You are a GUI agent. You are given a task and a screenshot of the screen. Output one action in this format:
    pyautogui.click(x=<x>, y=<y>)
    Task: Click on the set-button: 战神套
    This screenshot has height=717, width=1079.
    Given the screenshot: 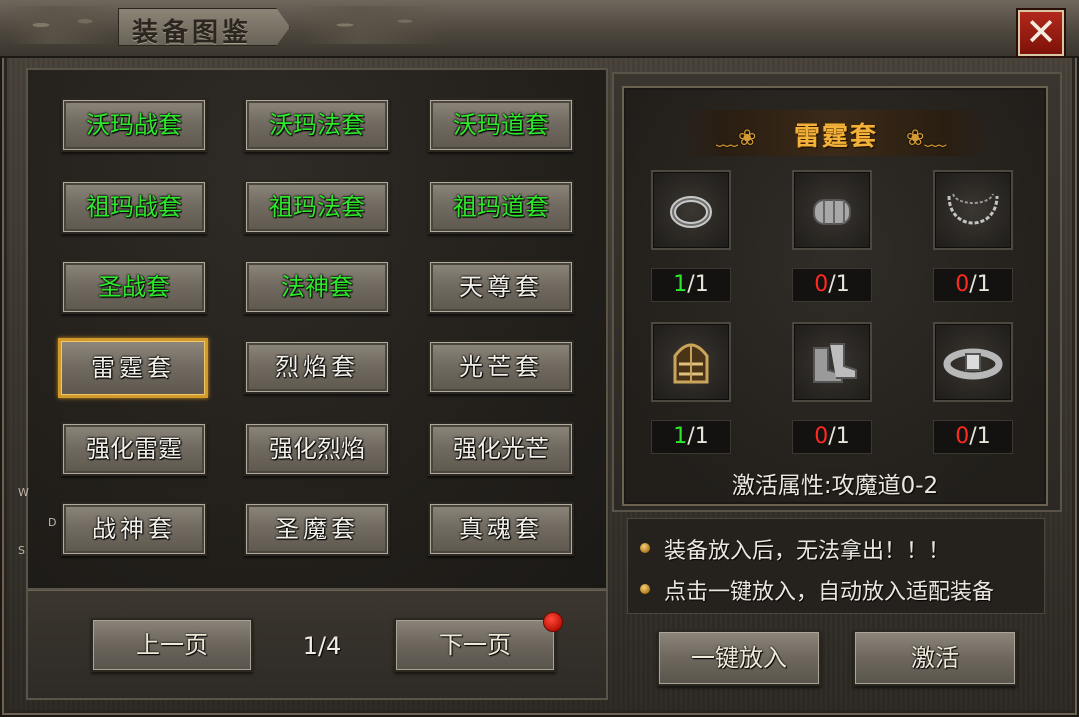 What is the action you would take?
    pyautogui.click(x=134, y=529)
    